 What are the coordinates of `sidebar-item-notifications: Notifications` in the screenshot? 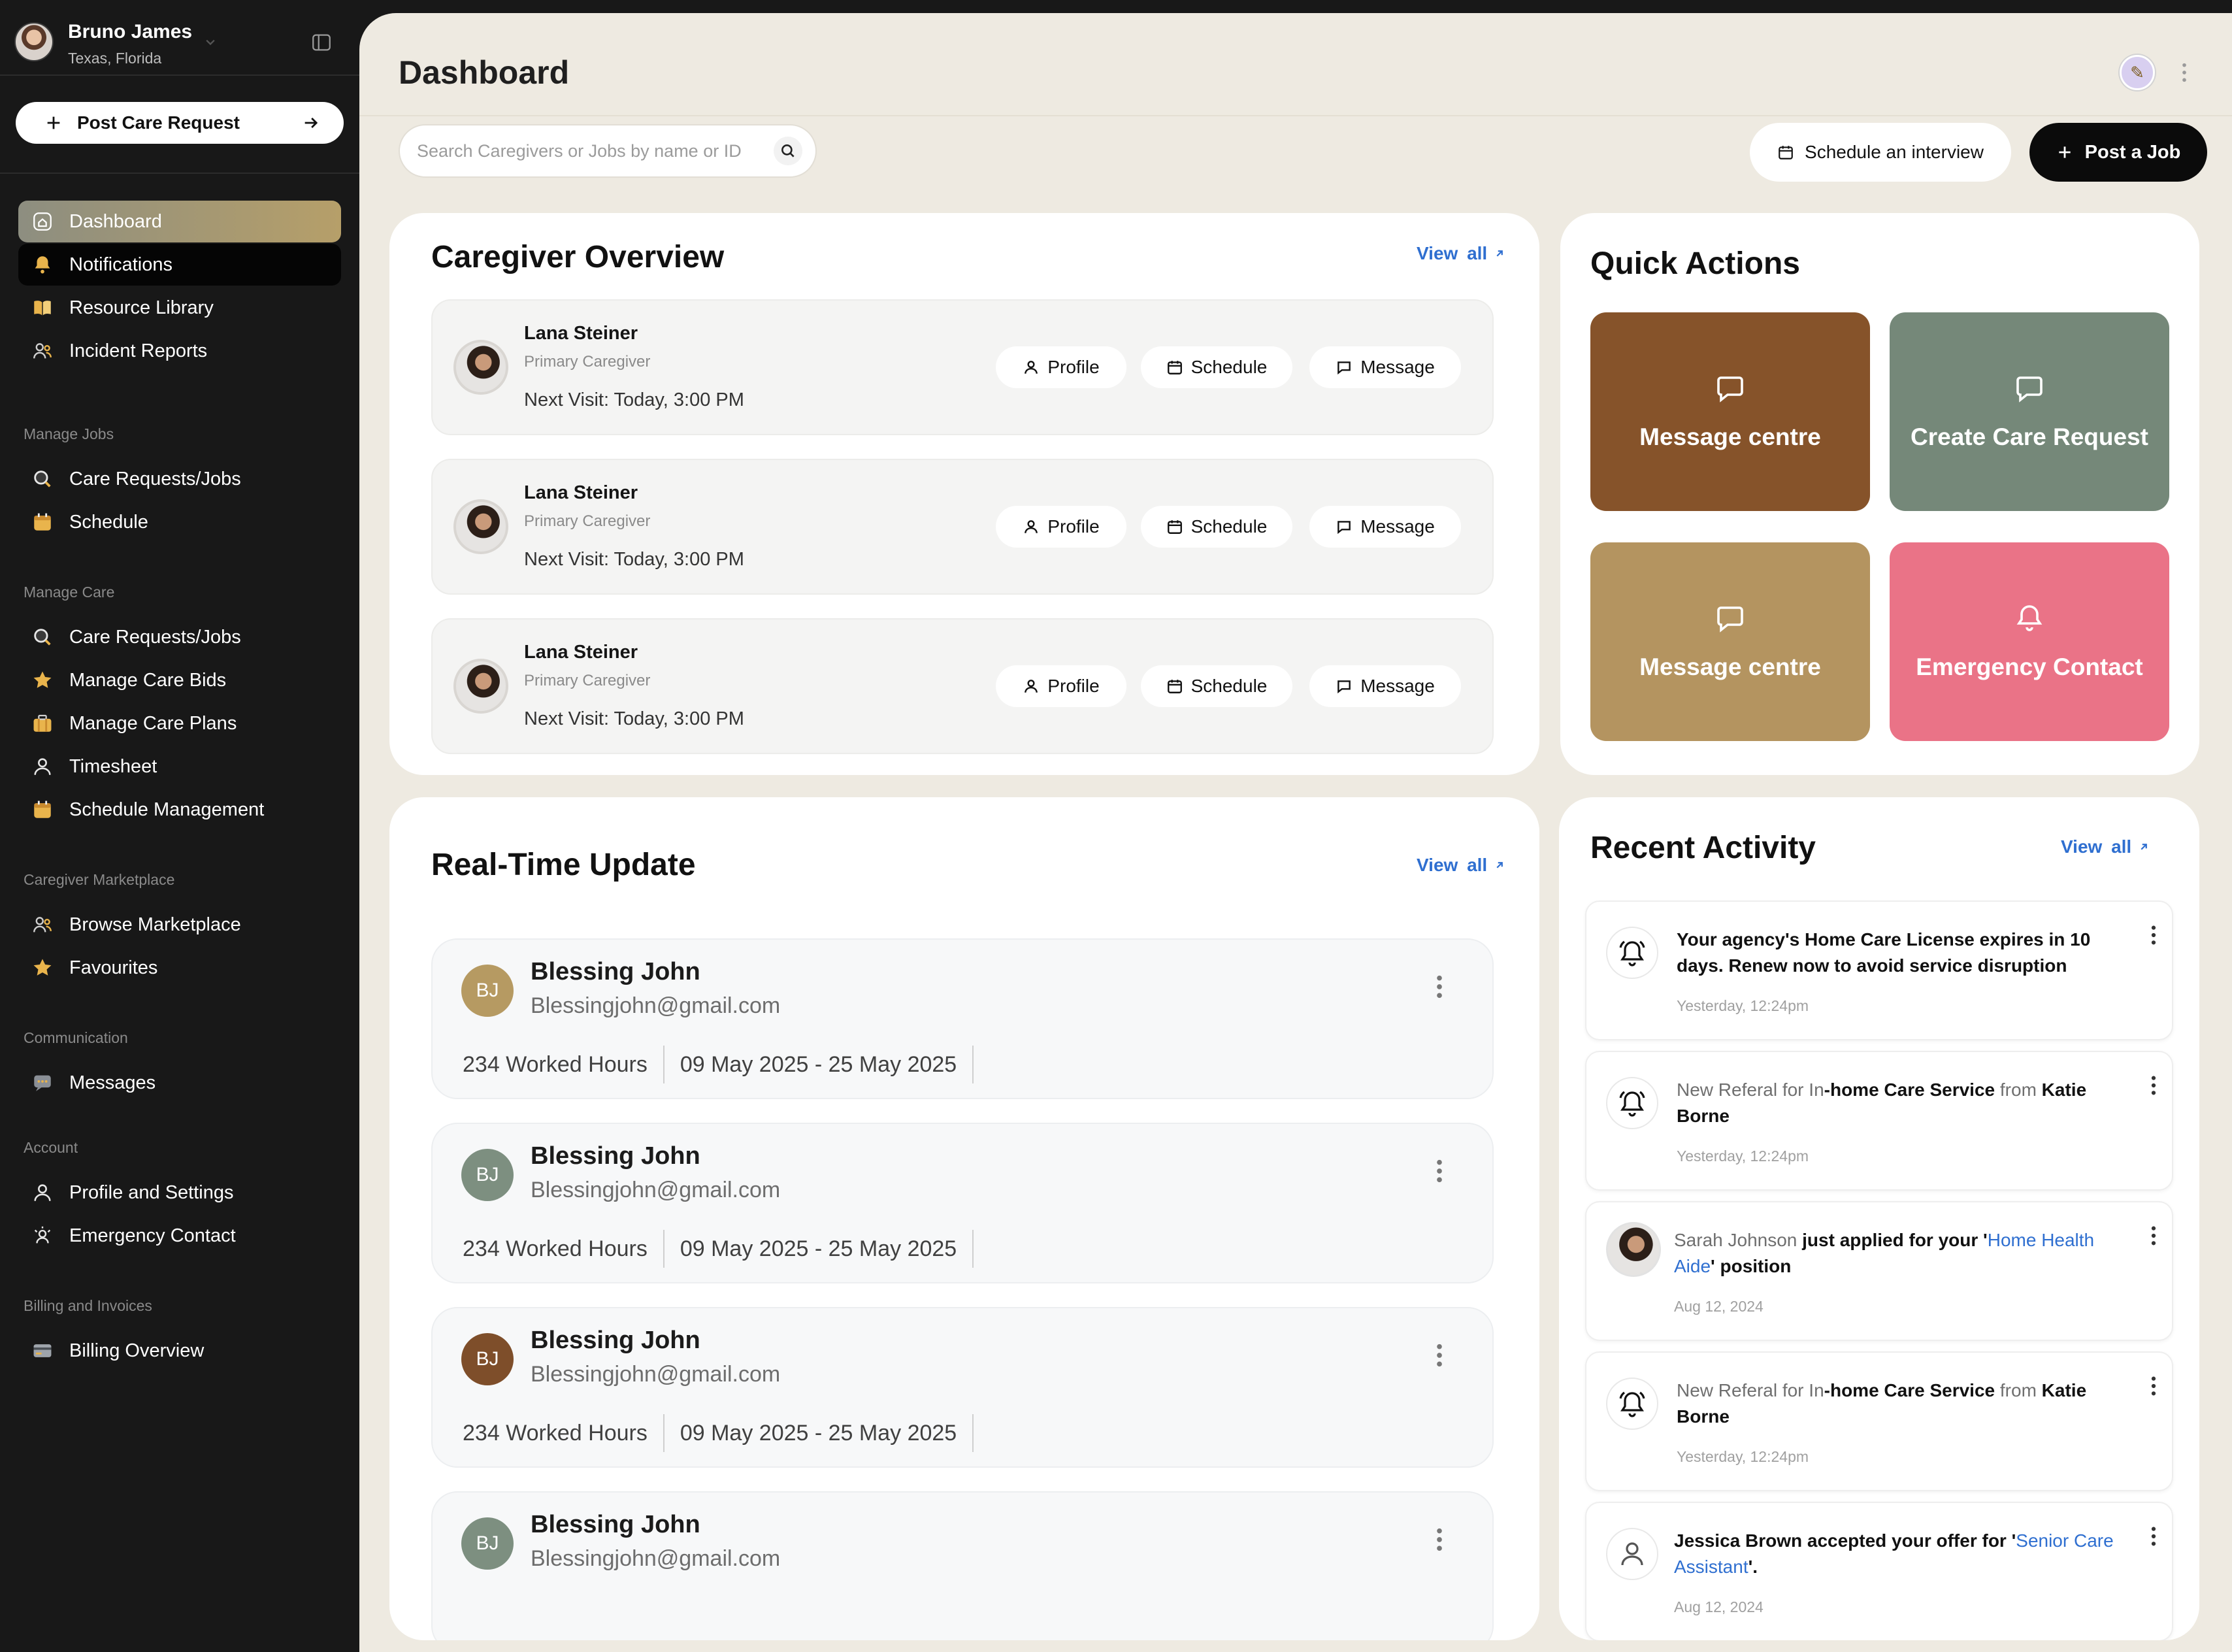 It's located at (179, 265).